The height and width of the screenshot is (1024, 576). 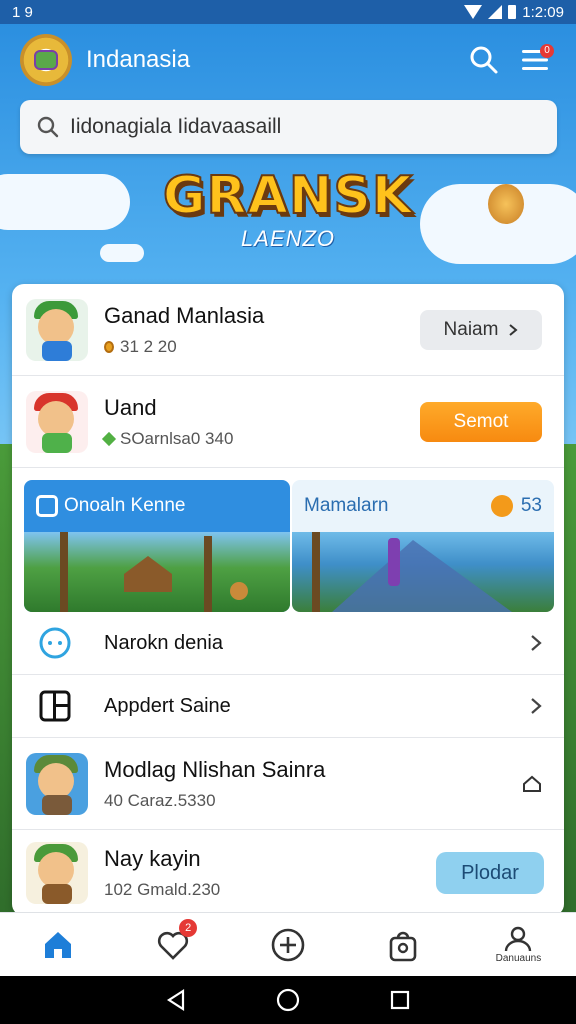 I want to click on button-label: Naiam, so click(x=471, y=329).